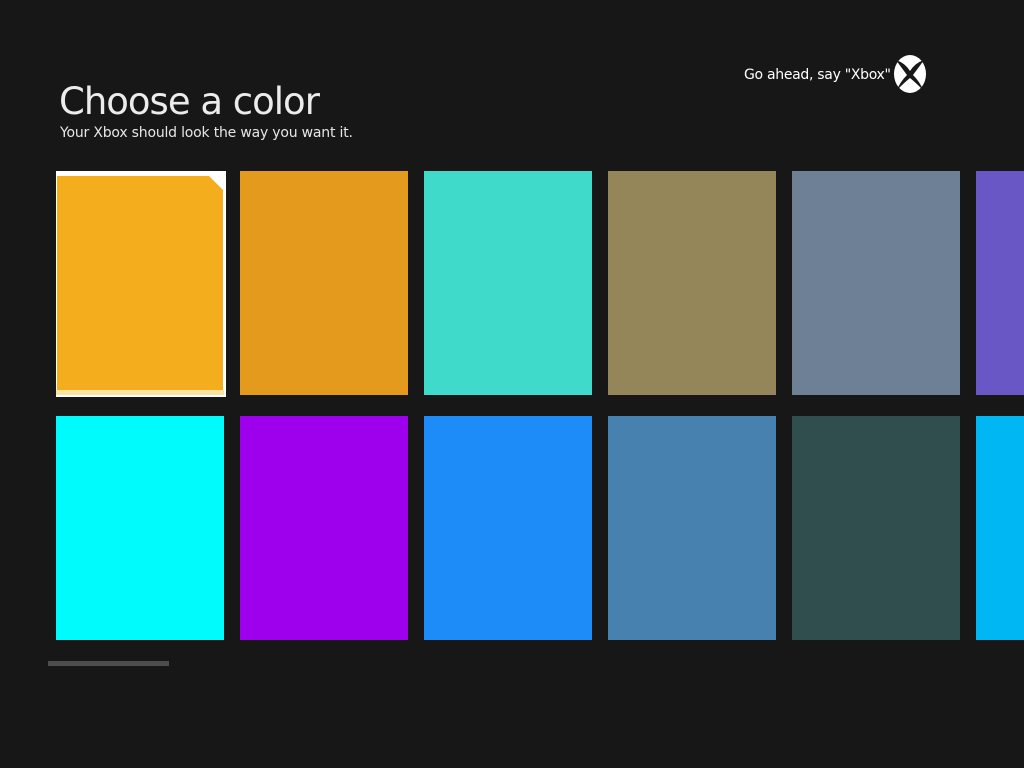 The image size is (1024, 768). I want to click on horizontal-scrollbar, so click(108, 663).